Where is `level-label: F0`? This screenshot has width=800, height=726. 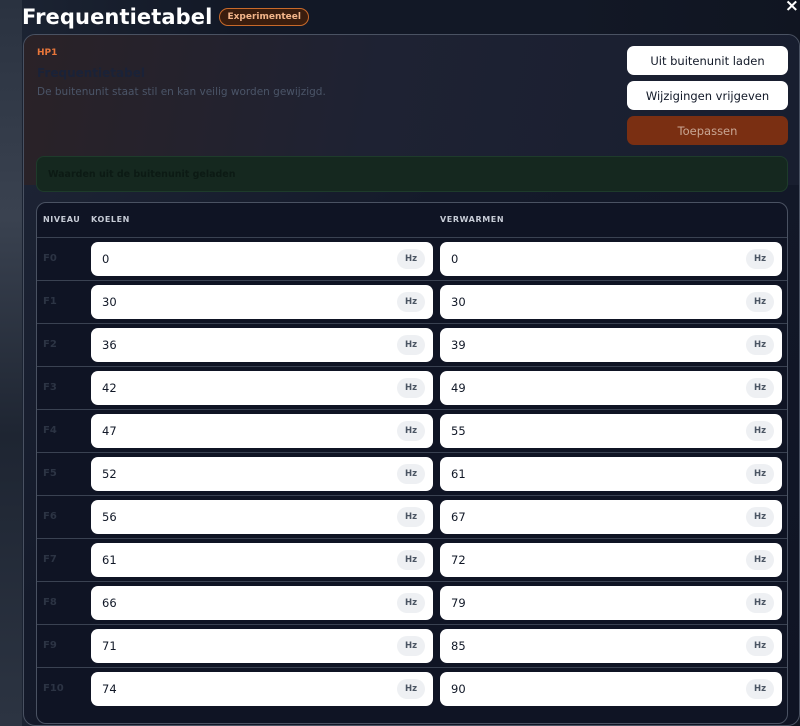 level-label: F0 is located at coordinates (50, 258).